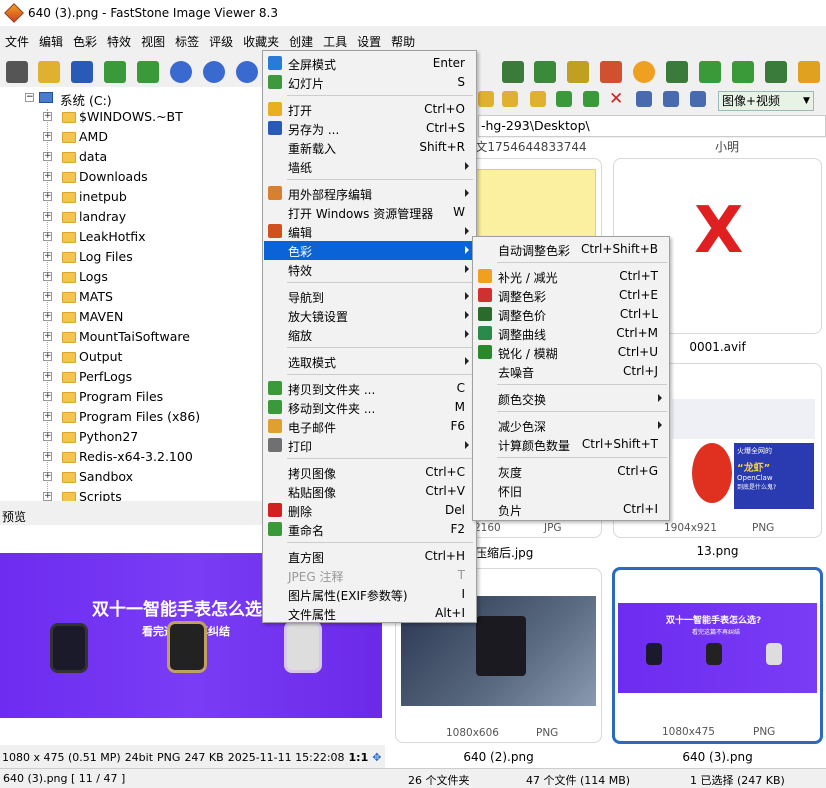  I want to click on menu-item: 重命名 F2, so click(369, 529).